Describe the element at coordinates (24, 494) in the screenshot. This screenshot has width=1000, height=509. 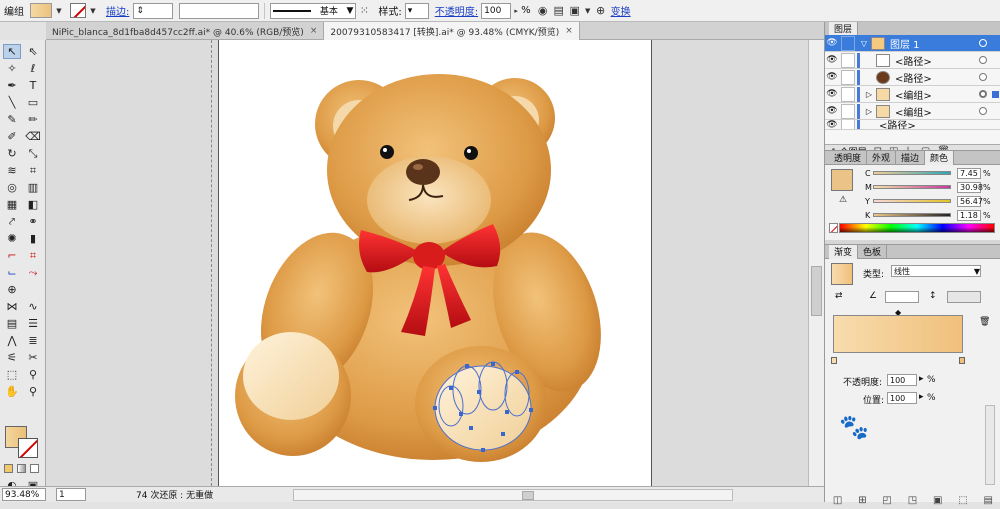
I see `zoom-field: 93.48%` at that location.